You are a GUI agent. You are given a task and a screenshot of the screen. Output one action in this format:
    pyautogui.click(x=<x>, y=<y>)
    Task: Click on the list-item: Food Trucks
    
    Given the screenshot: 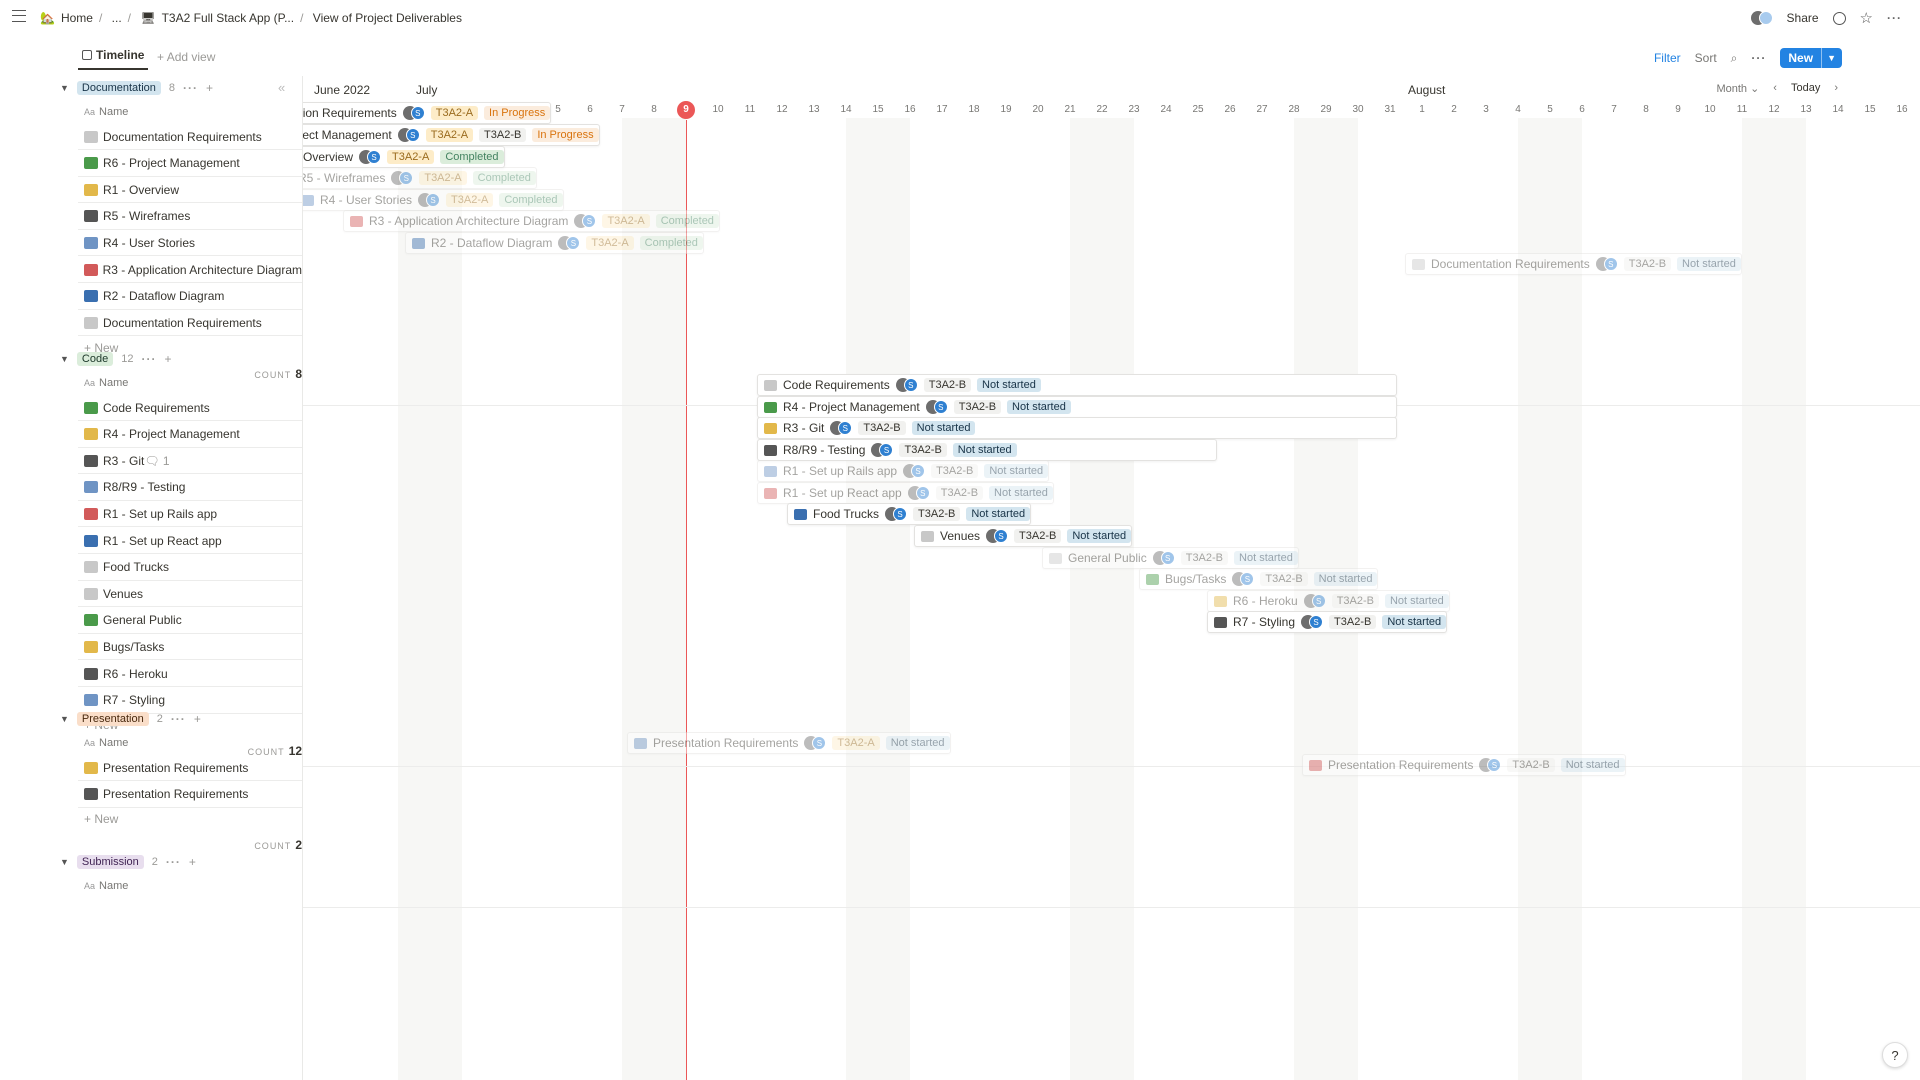 What is the action you would take?
    pyautogui.click(x=190, y=568)
    